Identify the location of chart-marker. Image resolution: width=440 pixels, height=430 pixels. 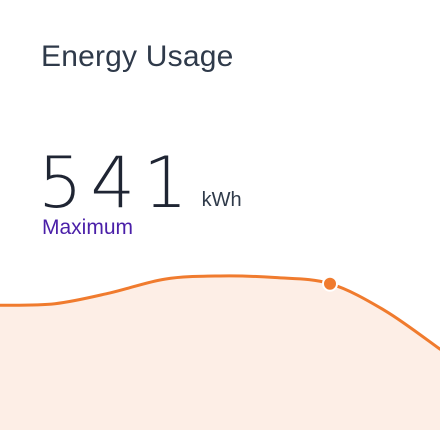
(330, 283).